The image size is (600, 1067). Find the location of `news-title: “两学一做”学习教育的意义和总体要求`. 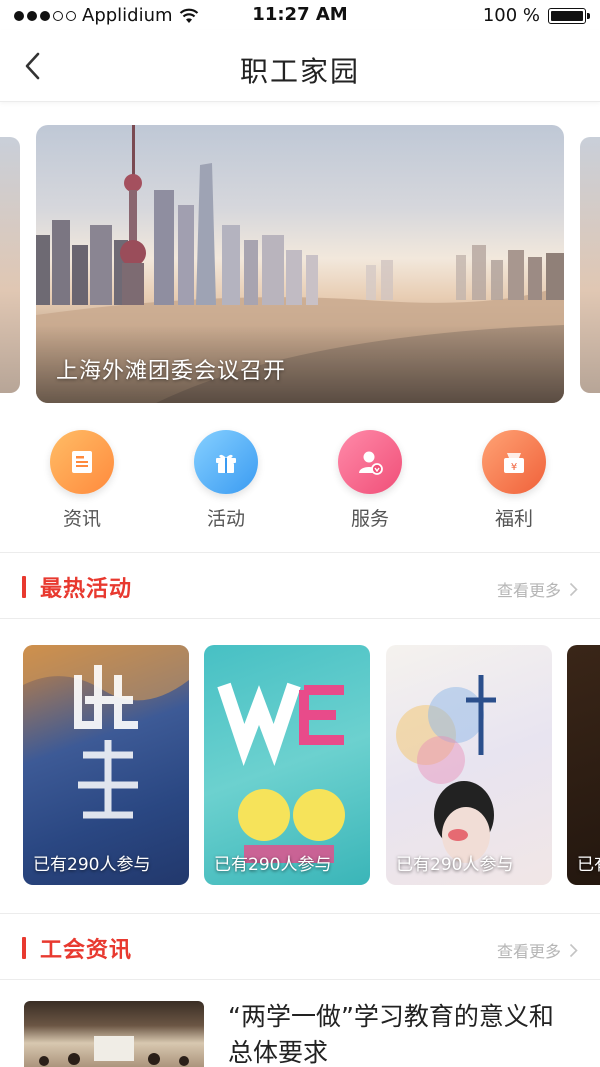

news-title: “两学一做”学习教育的意义和总体要求 is located at coordinates (391, 1034).